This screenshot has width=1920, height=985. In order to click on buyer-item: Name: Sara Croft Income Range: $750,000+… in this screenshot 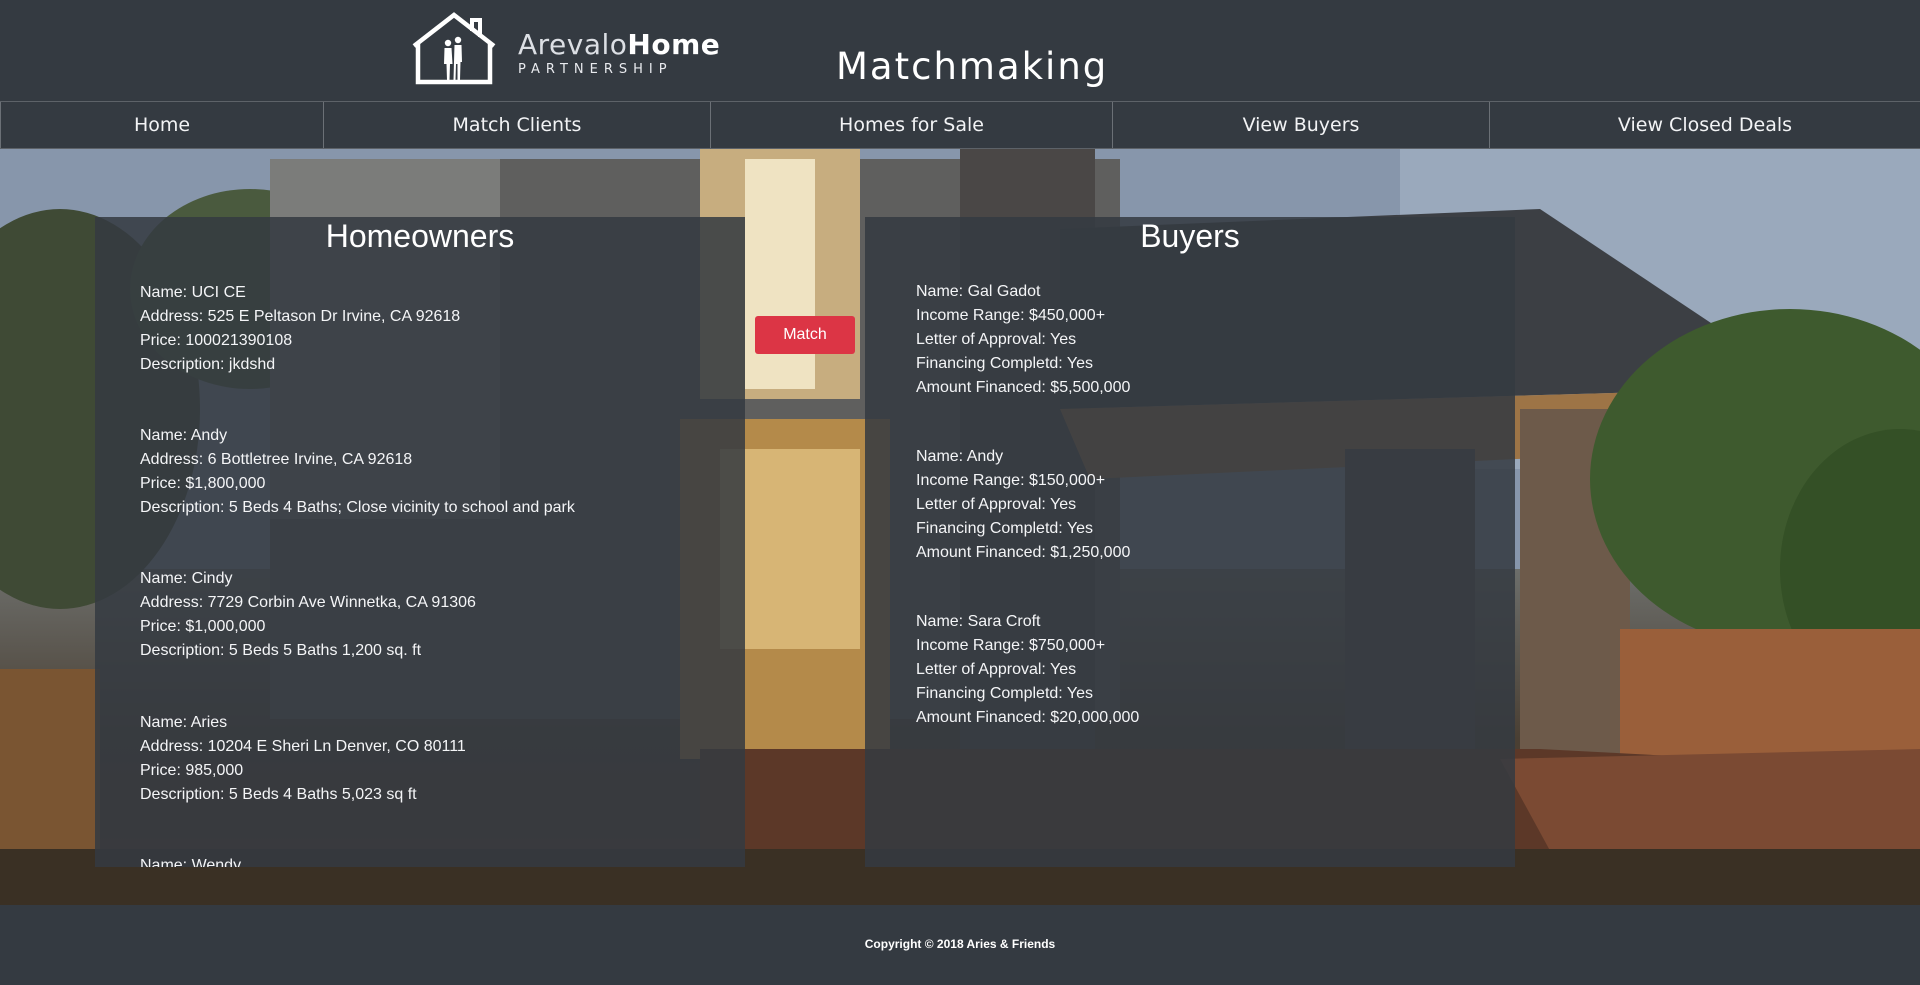, I will do `click(1027, 670)`.